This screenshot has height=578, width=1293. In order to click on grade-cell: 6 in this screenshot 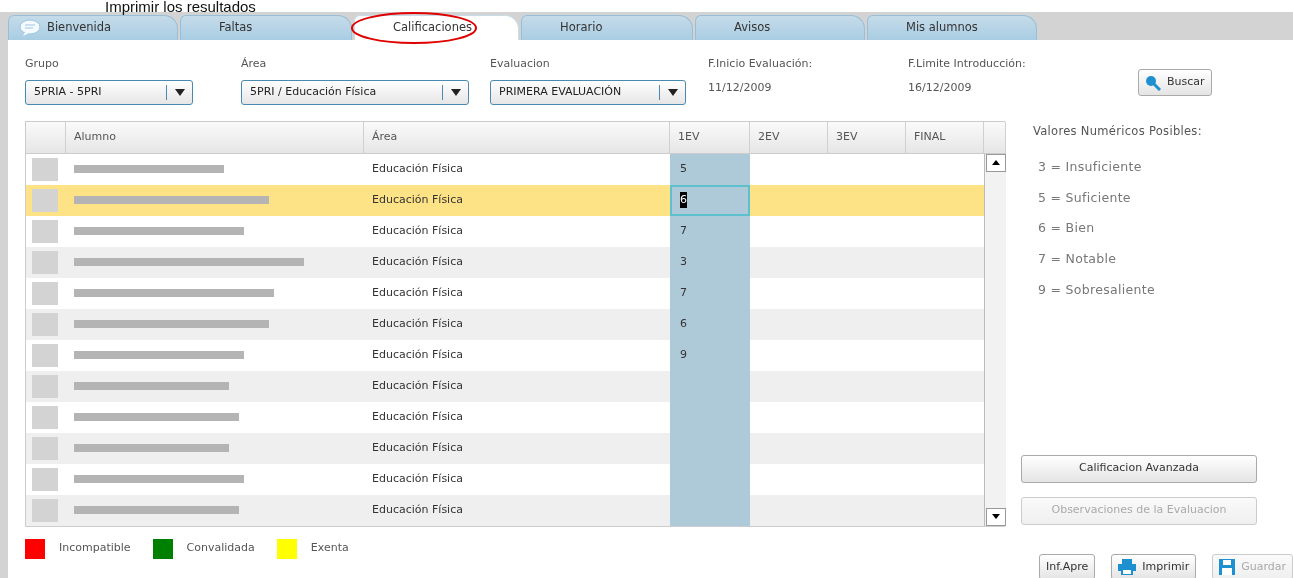, I will do `click(710, 324)`.